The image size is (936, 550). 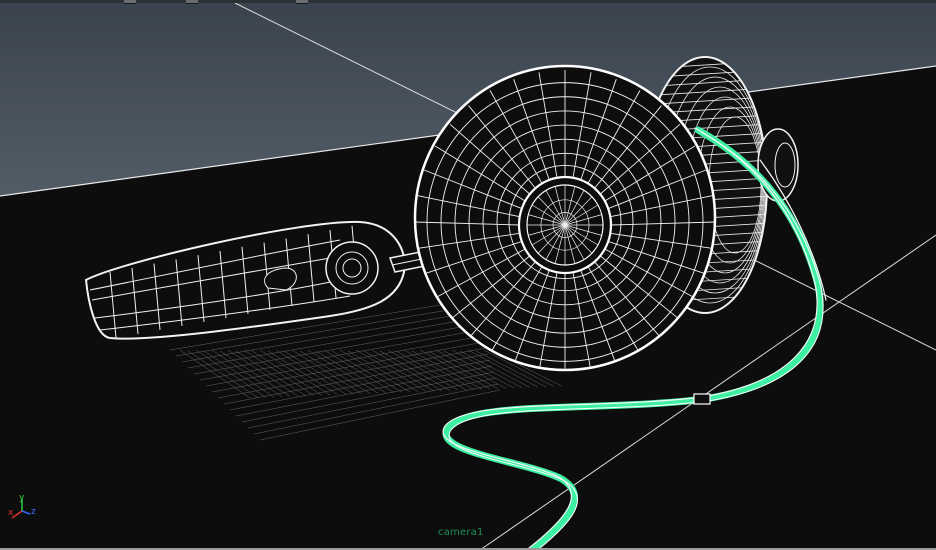 I want to click on axis-x-label: x, so click(x=11, y=513).